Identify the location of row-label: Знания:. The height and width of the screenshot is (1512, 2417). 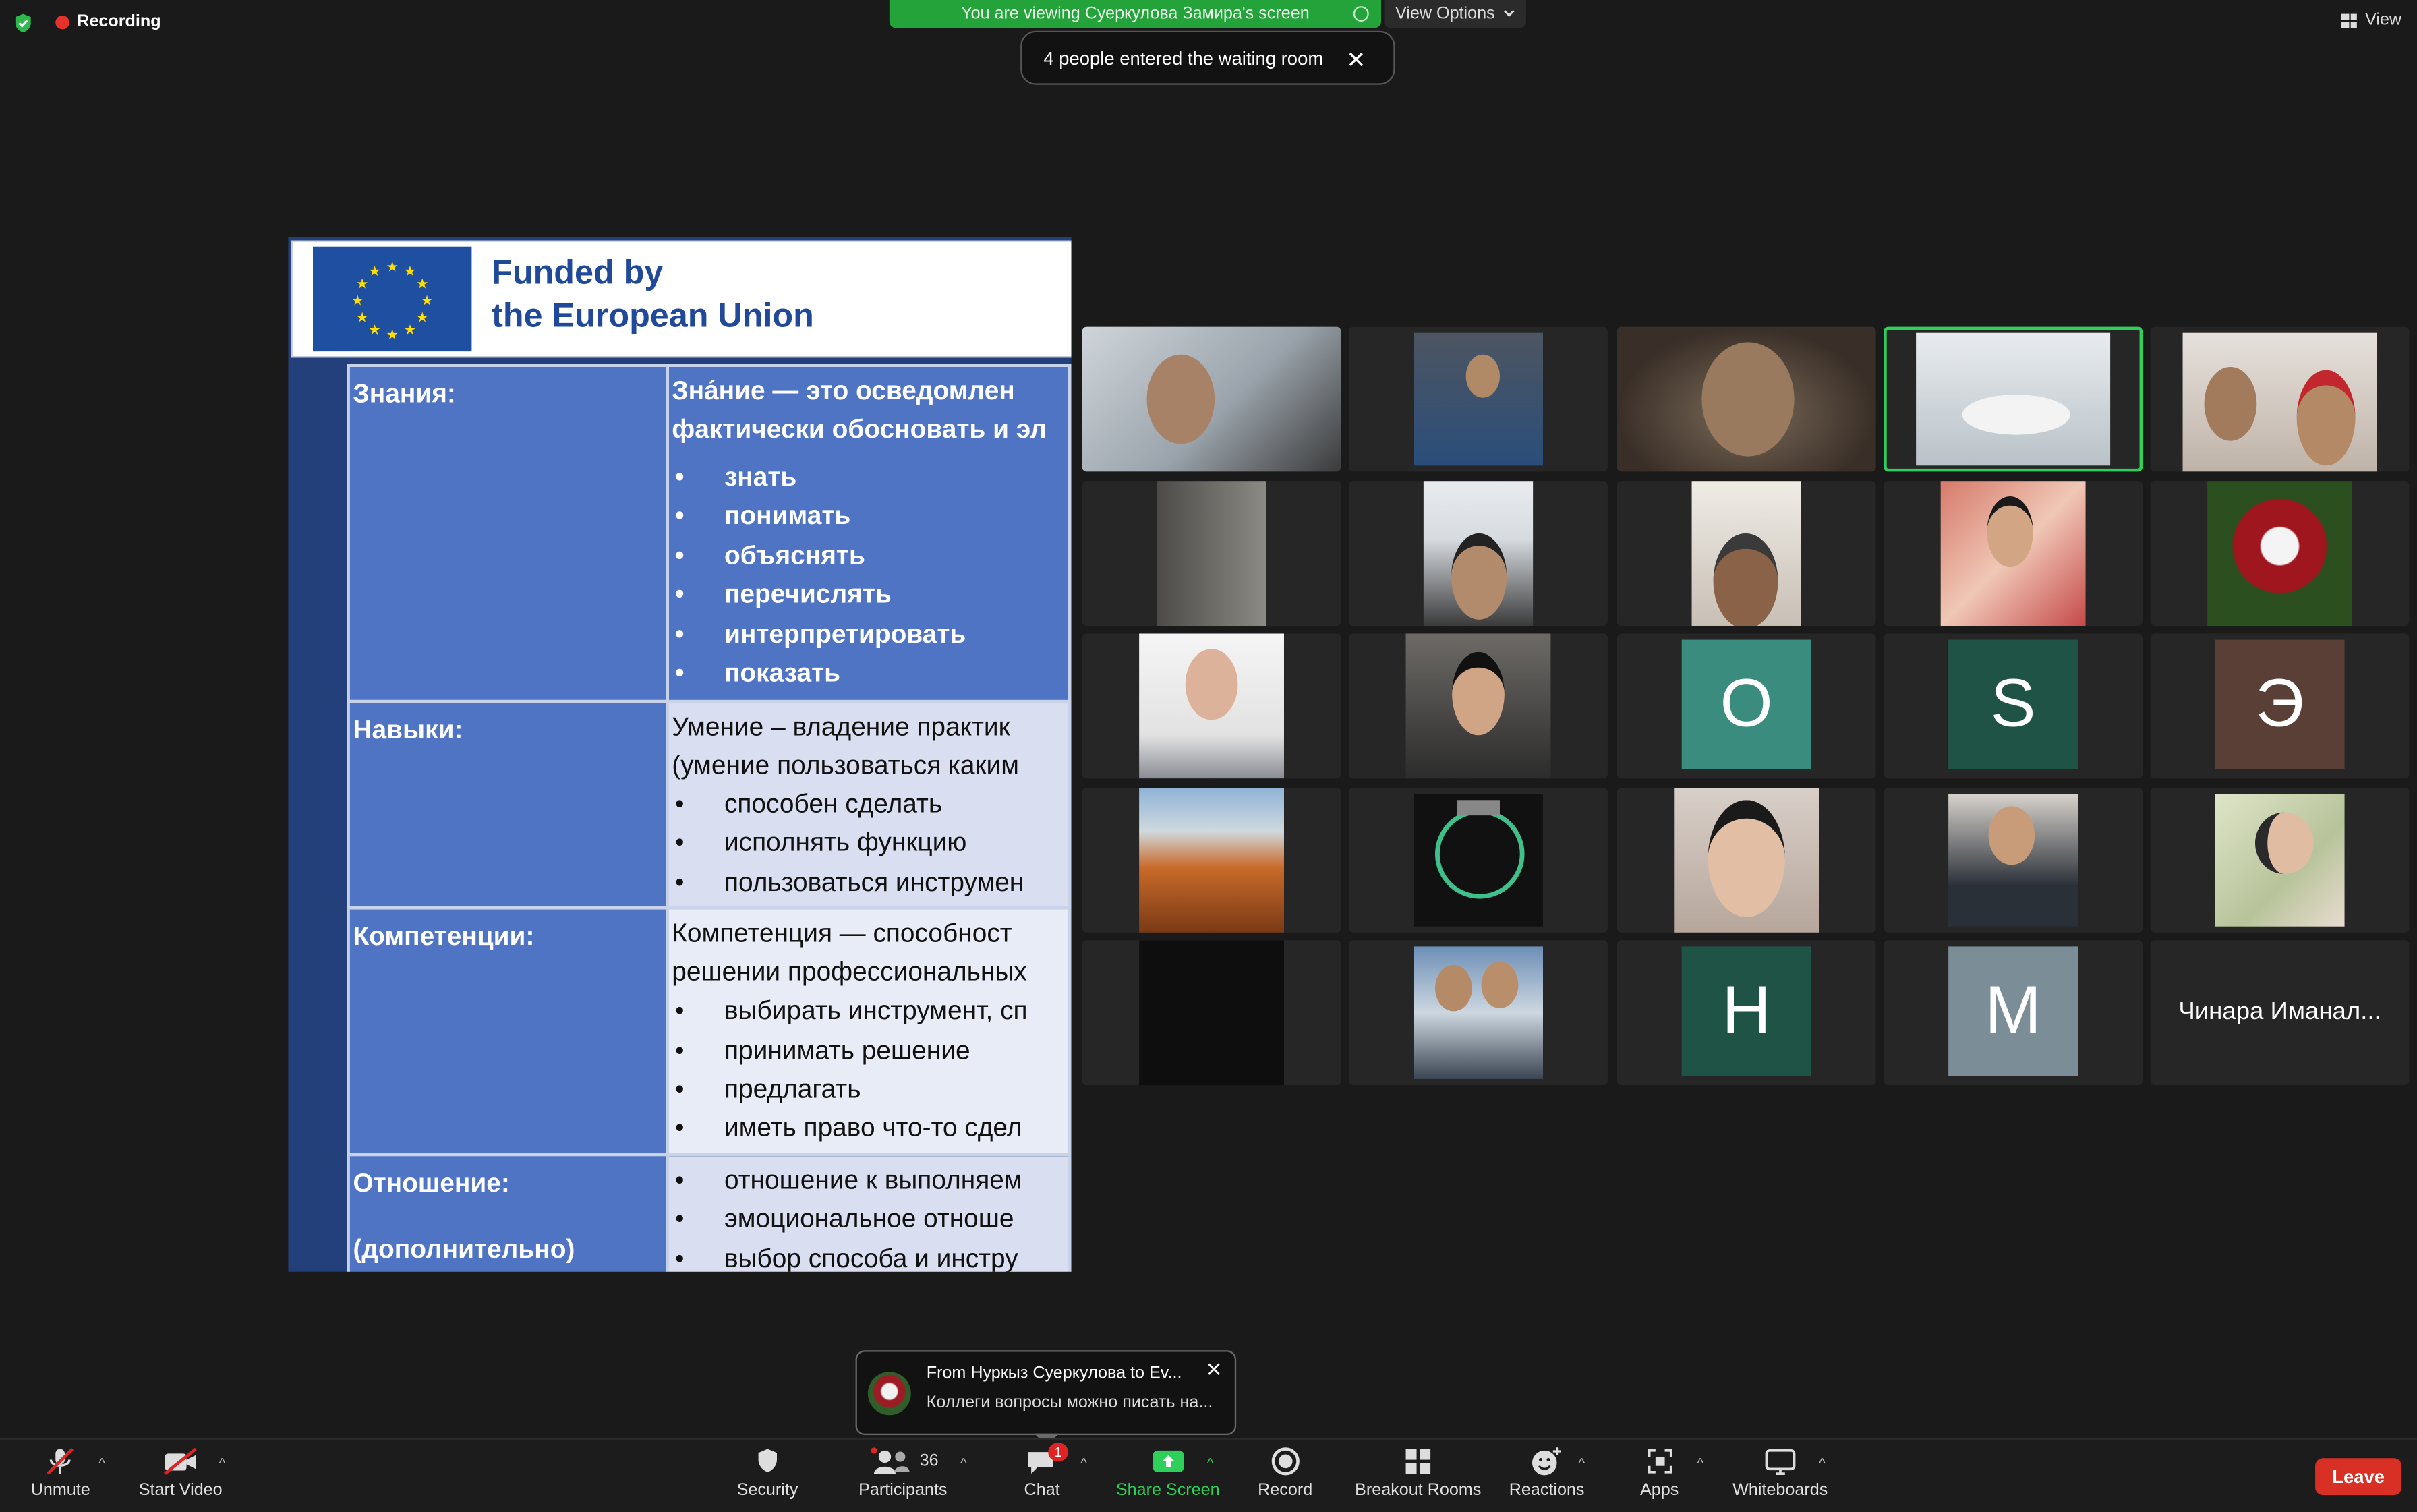
(508, 533).